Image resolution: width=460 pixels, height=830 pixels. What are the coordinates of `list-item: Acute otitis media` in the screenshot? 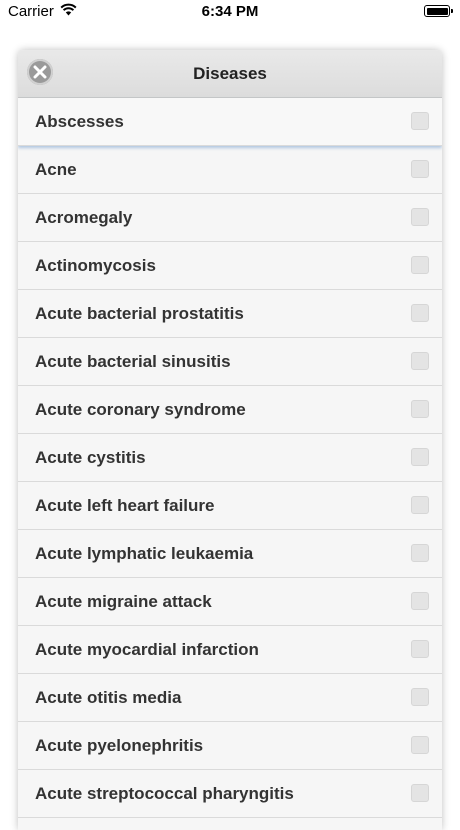 It's located at (230, 698).